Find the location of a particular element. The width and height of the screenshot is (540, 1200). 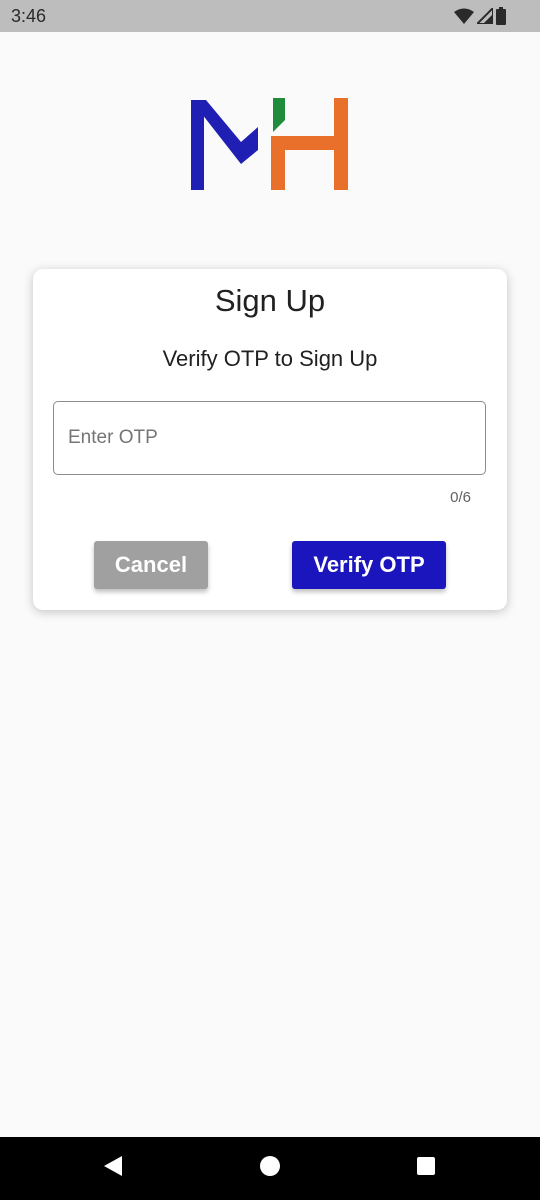

back-icon is located at coordinates (113, 1168).